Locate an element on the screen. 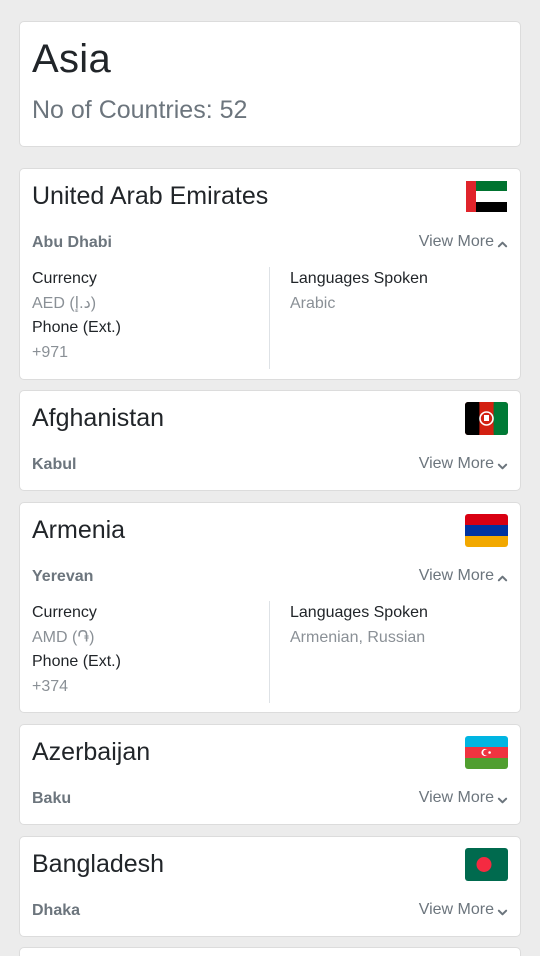 The width and height of the screenshot is (540, 956). details-right-column: Languages Spoken Armenian, Russian is located at coordinates (349, 652).